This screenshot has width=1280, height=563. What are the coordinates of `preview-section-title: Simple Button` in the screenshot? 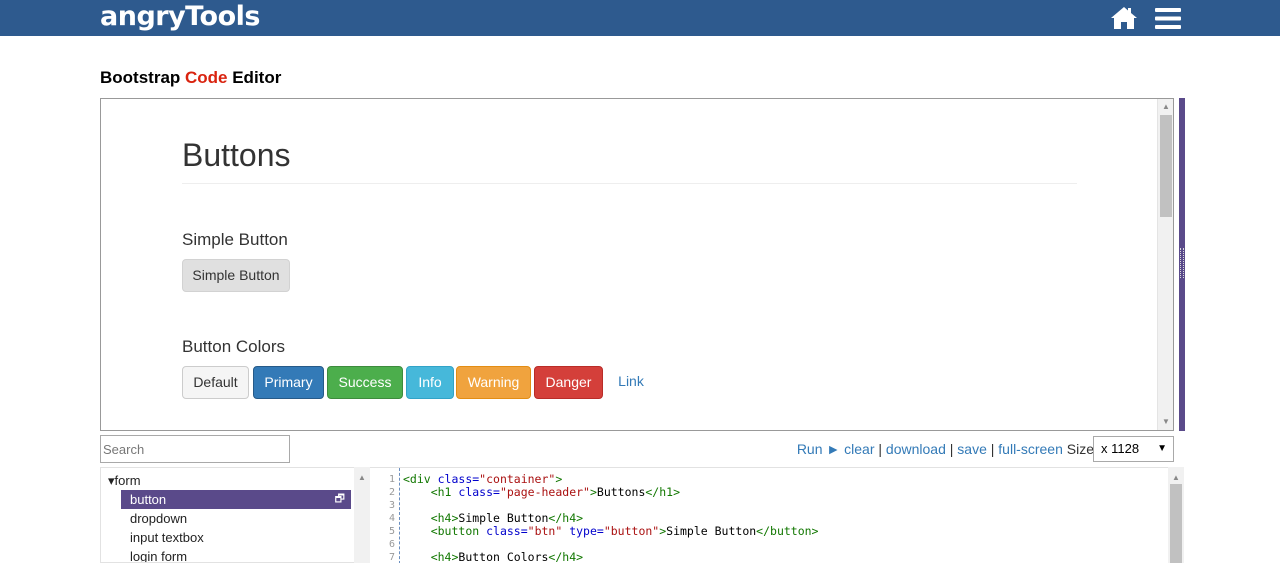 It's located at (235, 239).